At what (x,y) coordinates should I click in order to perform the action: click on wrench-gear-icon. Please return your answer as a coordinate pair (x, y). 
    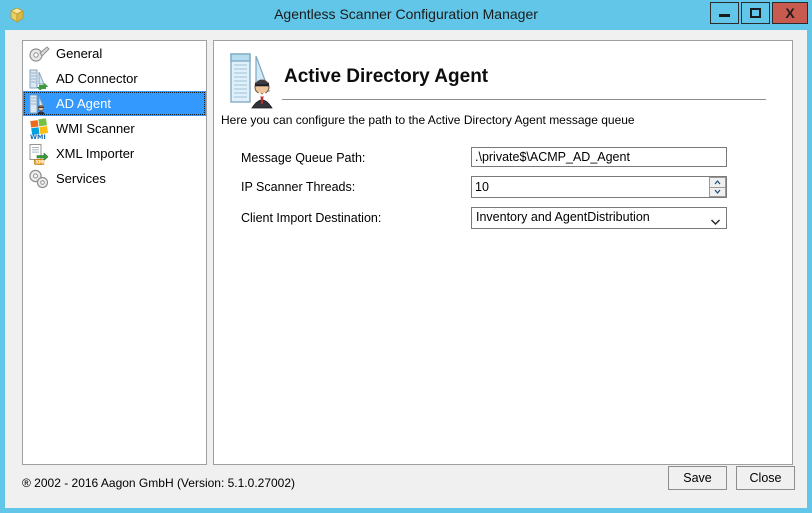
    Looking at the image, I should click on (39, 54).